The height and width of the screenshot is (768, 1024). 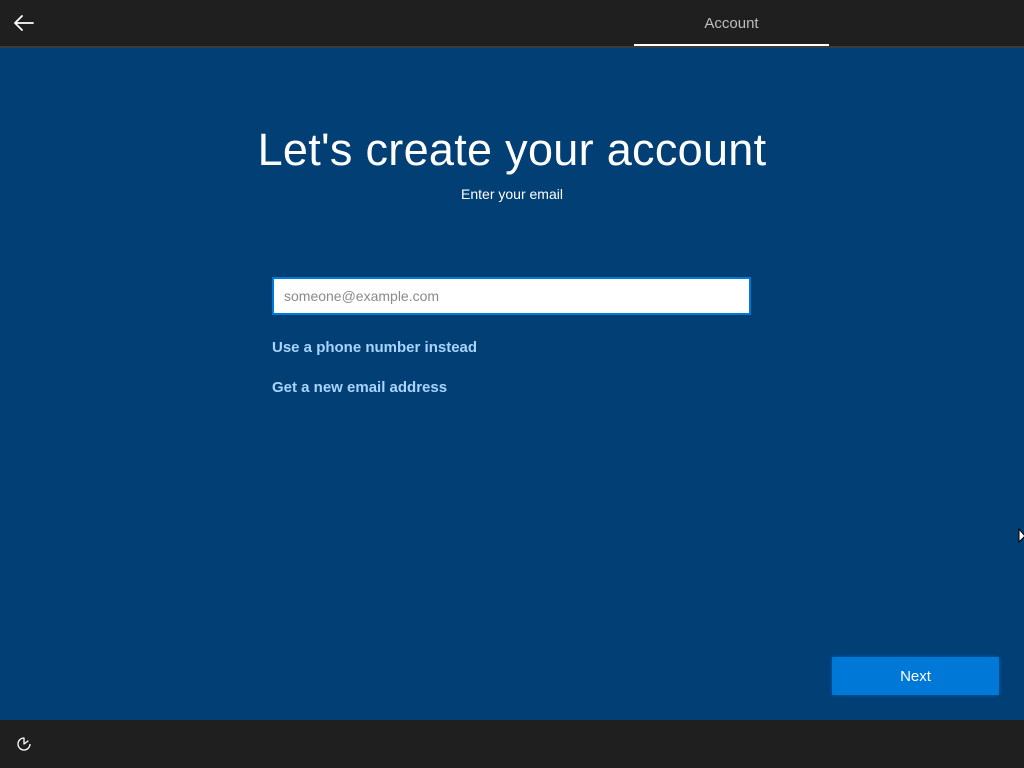 I want to click on ease-of-access-icon, so click(x=24, y=744).